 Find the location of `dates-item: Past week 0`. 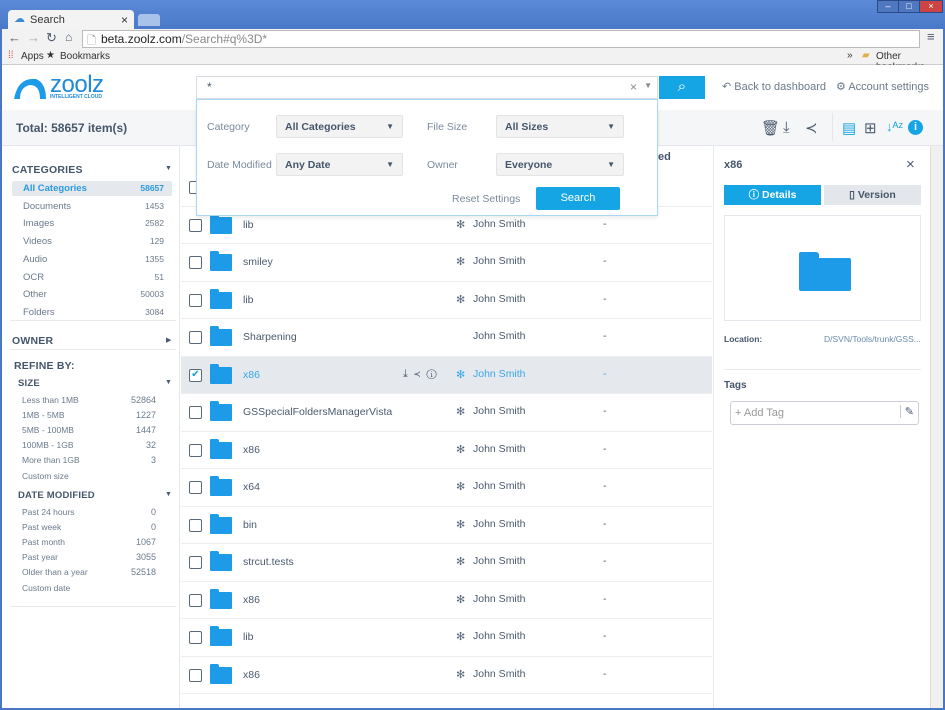

dates-item: Past week 0 is located at coordinates (89, 527).